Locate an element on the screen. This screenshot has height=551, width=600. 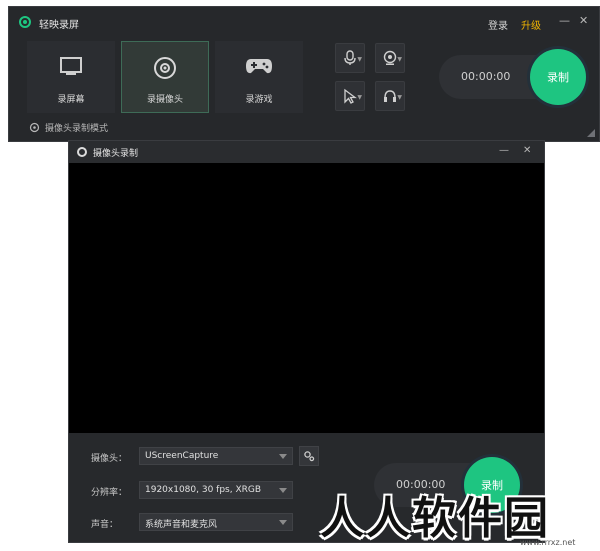
app-title: 轻映录屏 is located at coordinates (59, 25).